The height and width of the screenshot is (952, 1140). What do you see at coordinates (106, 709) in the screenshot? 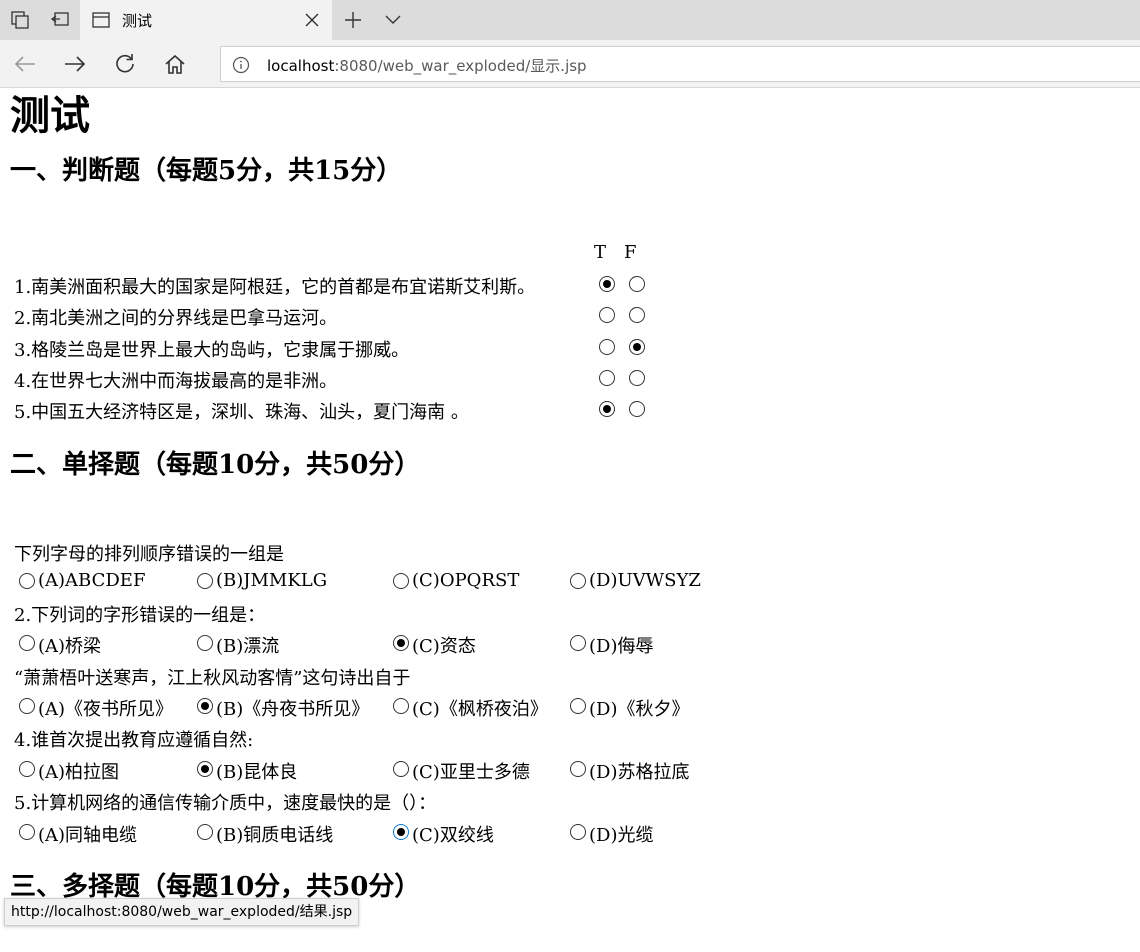
I see `single-q3-option-a-label: (A)《夜书所见》` at bounding box center [106, 709].